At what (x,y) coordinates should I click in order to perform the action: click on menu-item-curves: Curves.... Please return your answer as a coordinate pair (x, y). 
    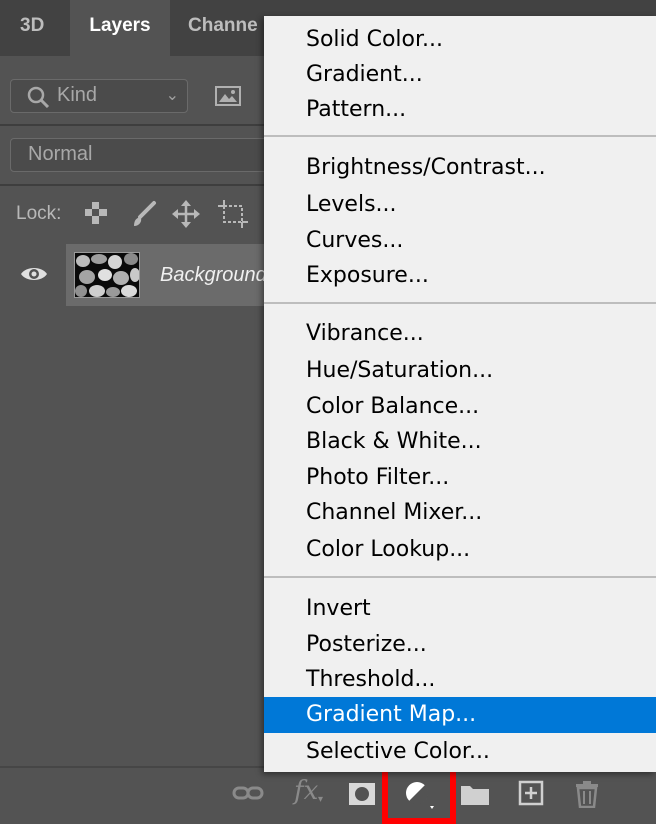
    Looking at the image, I should click on (460, 241).